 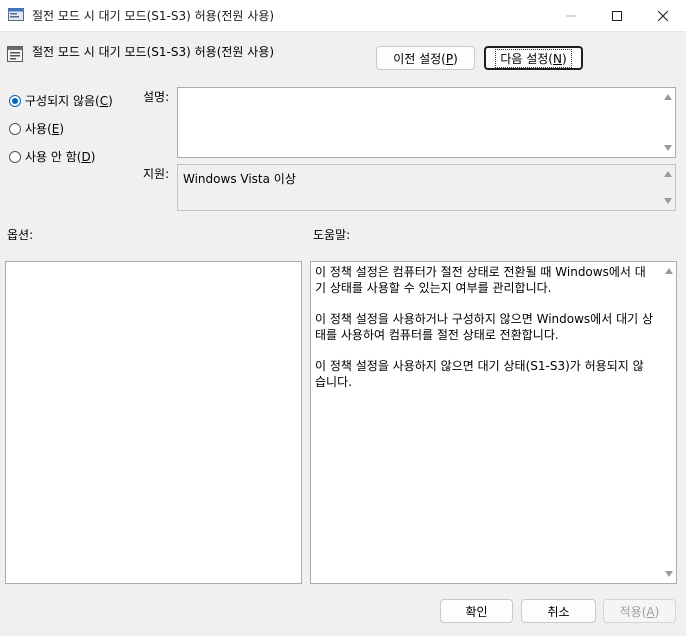 I want to click on next-setting-button: 다음 설정(N), so click(x=533, y=58).